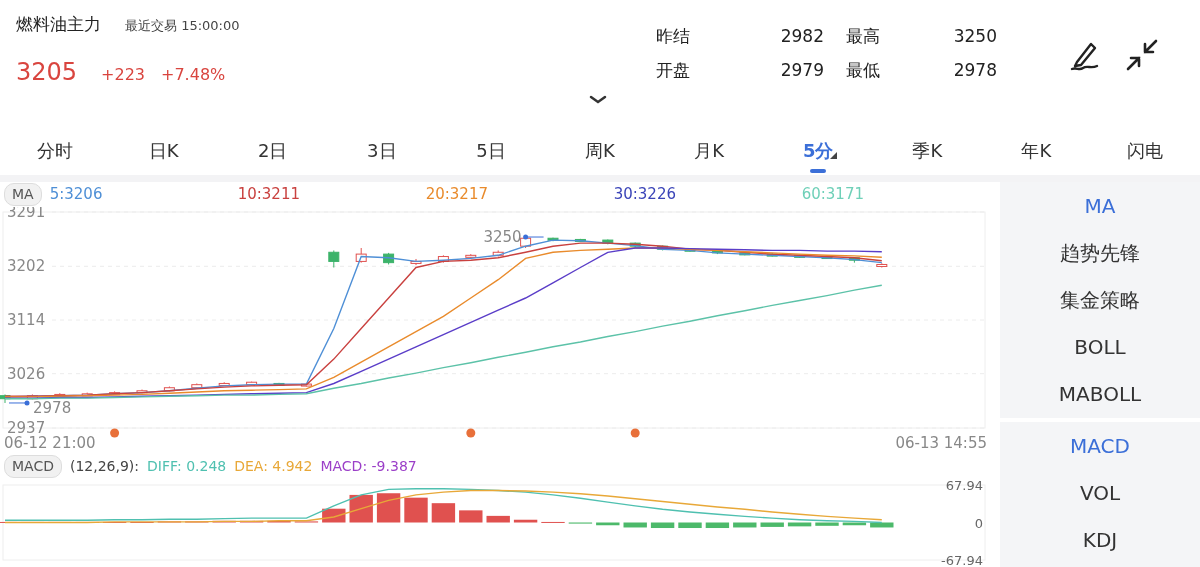 The image size is (1200, 567). I want to click on instrument-name: 燃料油主力, so click(58, 24).